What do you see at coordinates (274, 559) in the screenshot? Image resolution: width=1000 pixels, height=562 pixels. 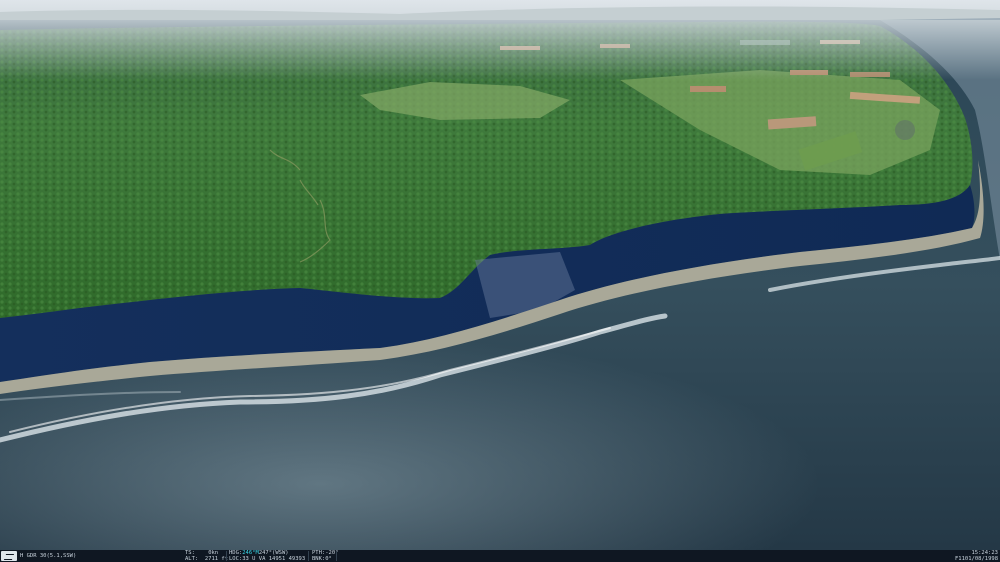 I see `loc-value: 33 U VA 14951 49393` at bounding box center [274, 559].